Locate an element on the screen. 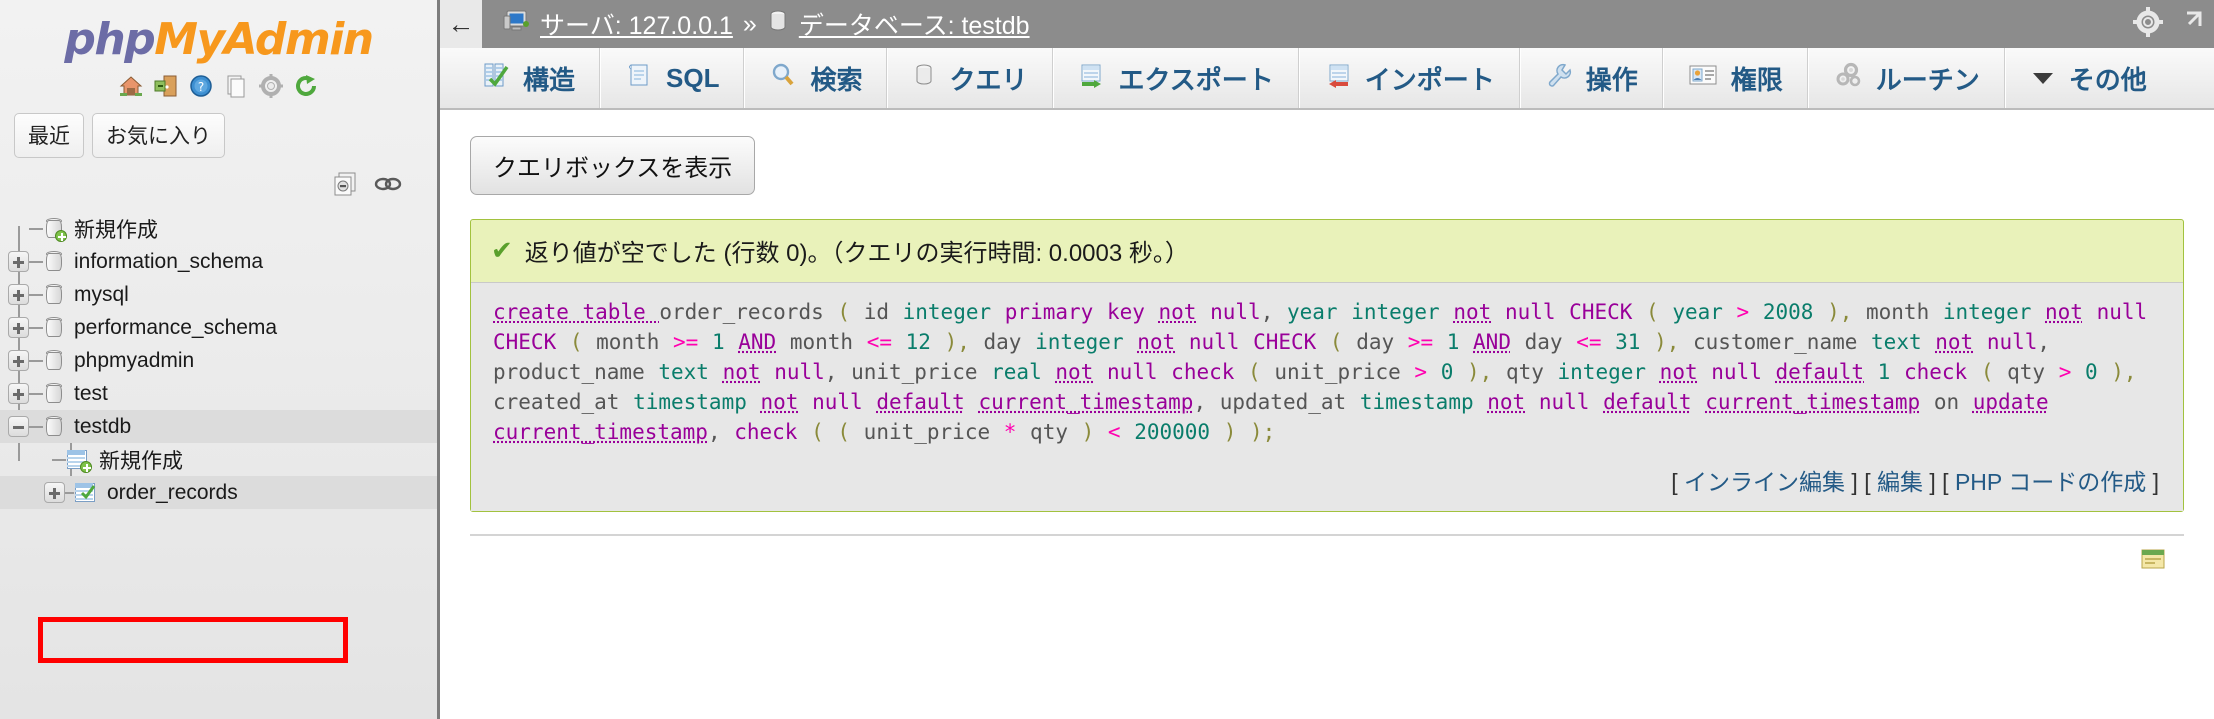  tree-item-performance-schema: performance_schema is located at coordinates (218, 327).